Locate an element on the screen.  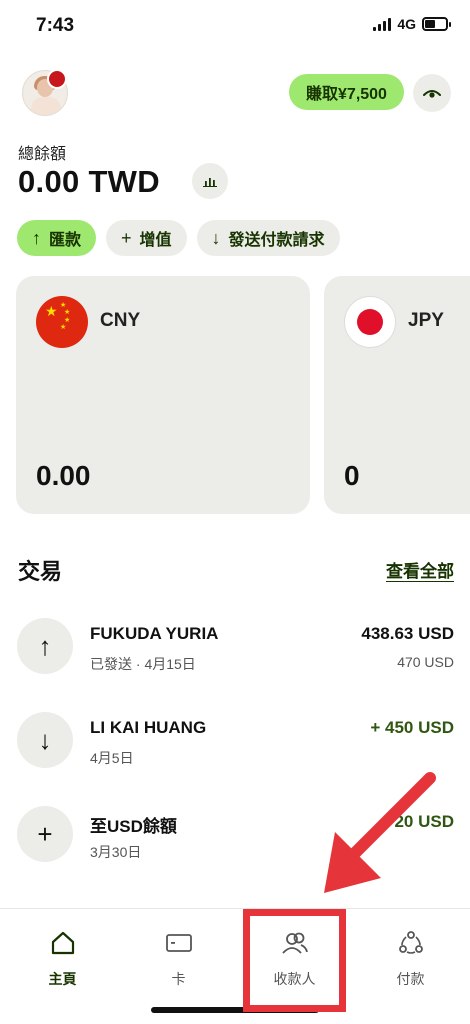
transaction-name: 至USD餘額 is located at coordinates (133, 826).